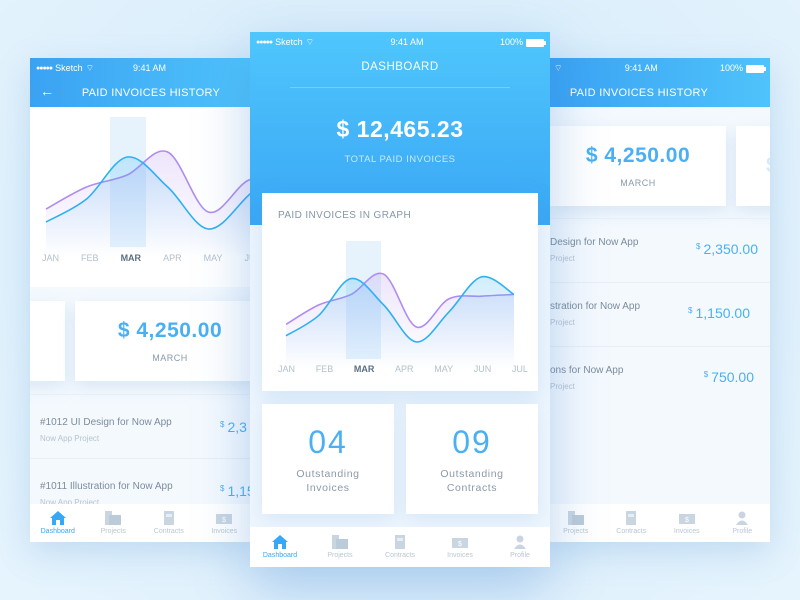 This screenshot has width=800, height=600. Describe the element at coordinates (237, 427) in the screenshot. I see `invoice-amount-value: 2,3` at that location.